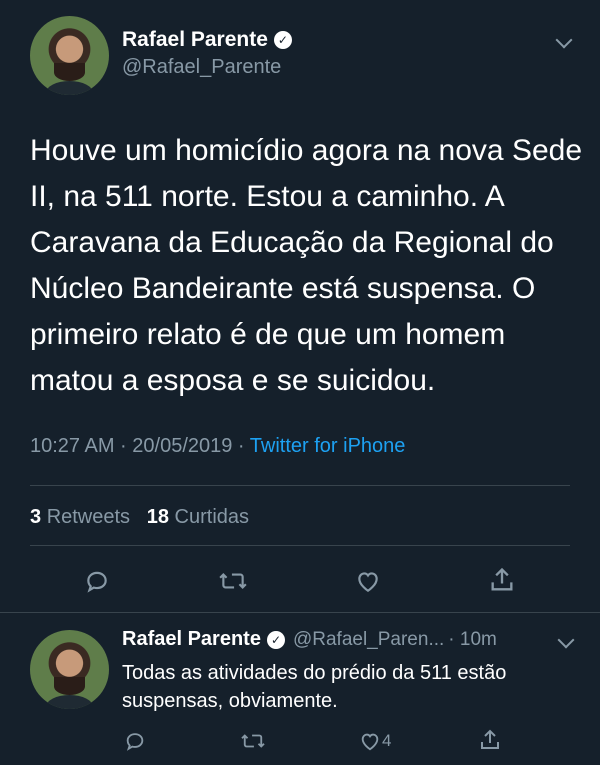 Image resolution: width=600 pixels, height=765 pixels. Describe the element at coordinates (195, 40) in the screenshot. I see `author-name: Rafael Parente` at that location.